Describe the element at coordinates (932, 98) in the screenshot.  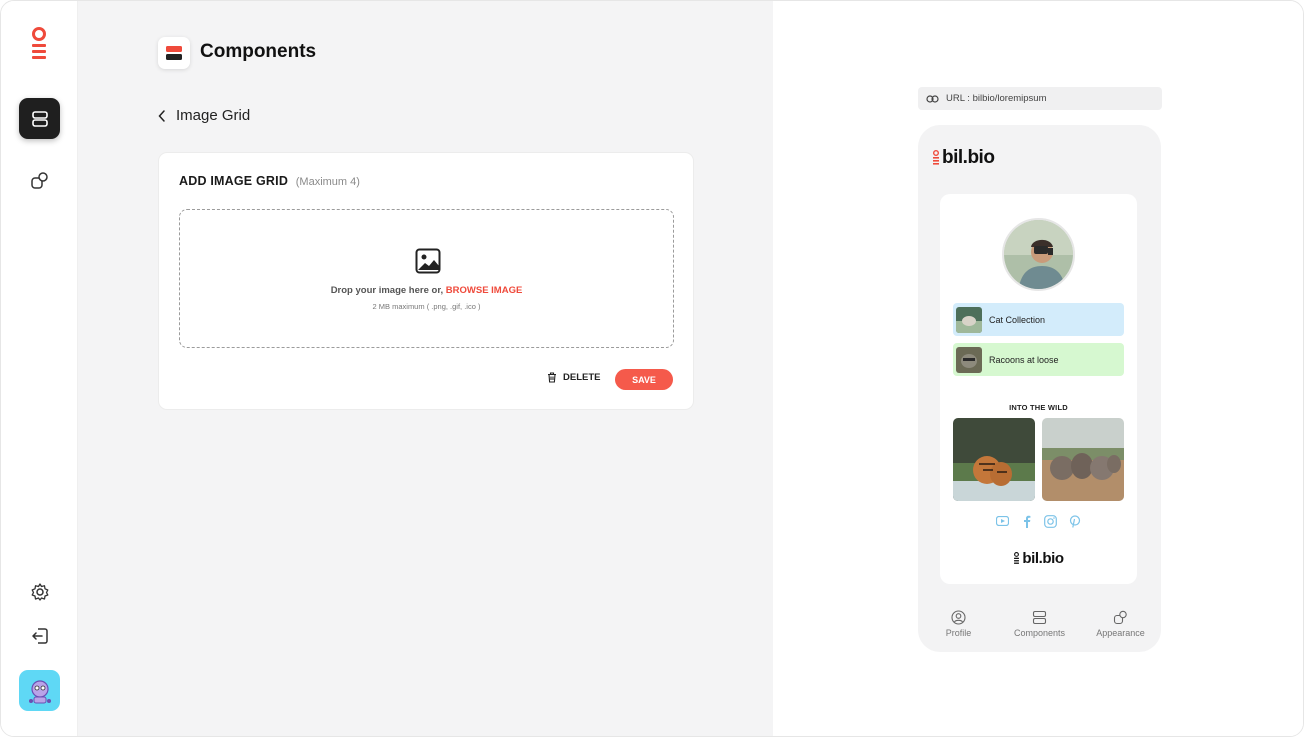
I see `link-icon` at that location.